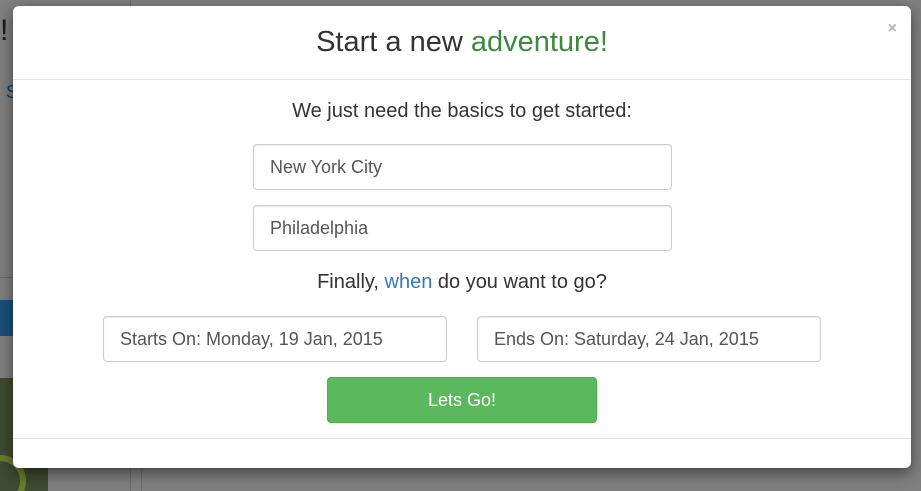 The height and width of the screenshot is (491, 921). Describe the element at coordinates (408, 282) in the screenshot. I see `when-prompt-accent: when` at that location.